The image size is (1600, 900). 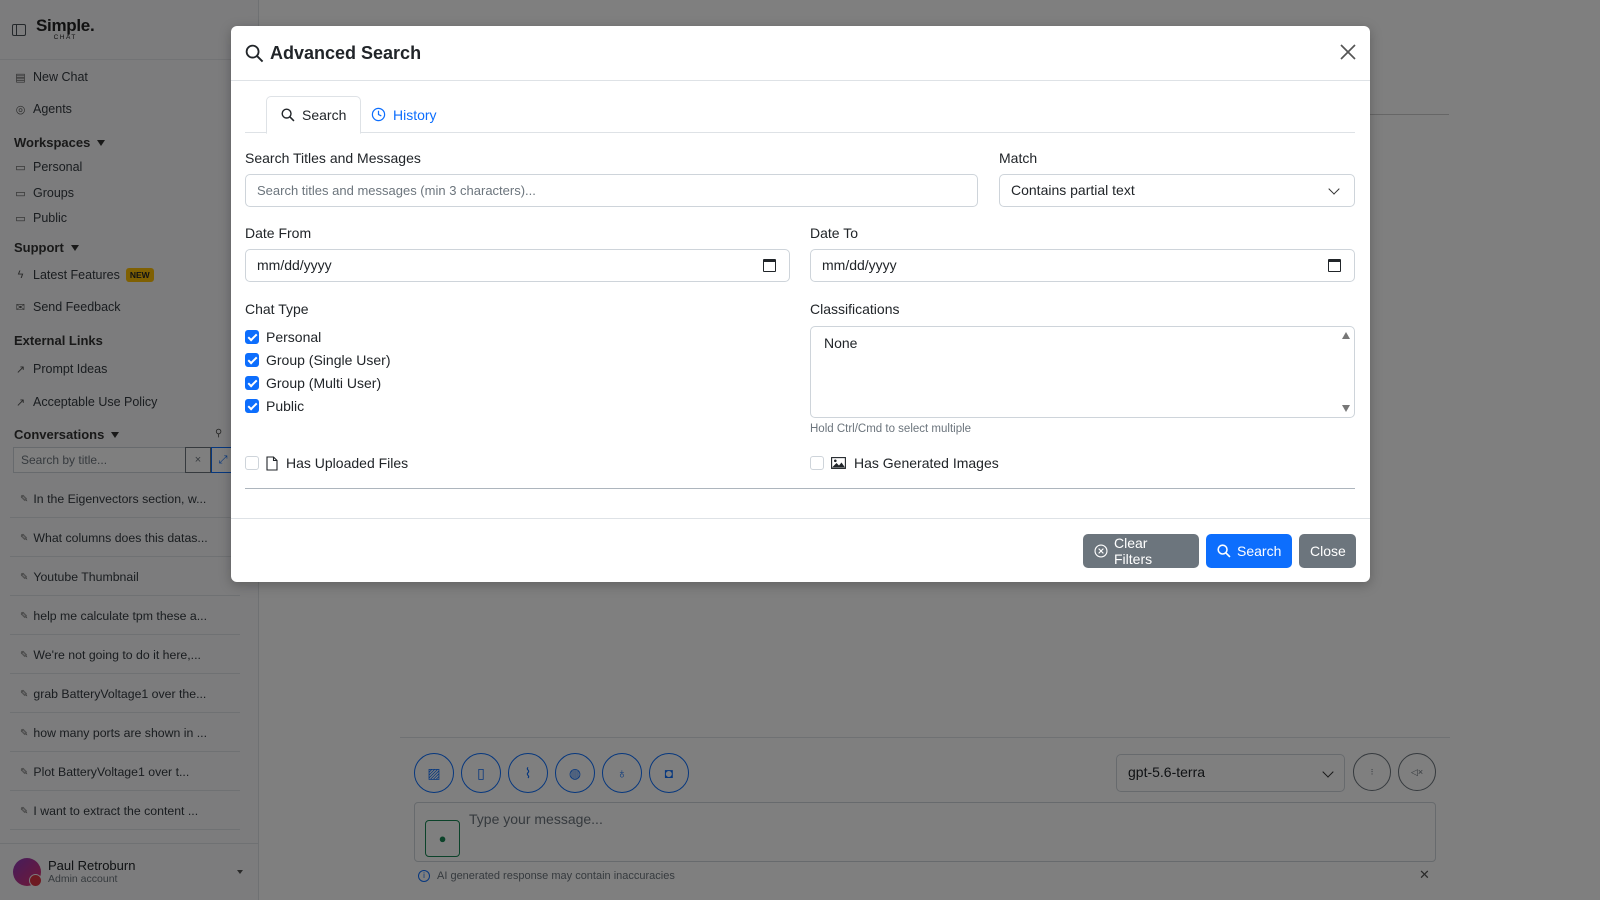 I want to click on date-from-input: mm/dd/yyyy, so click(x=517, y=265).